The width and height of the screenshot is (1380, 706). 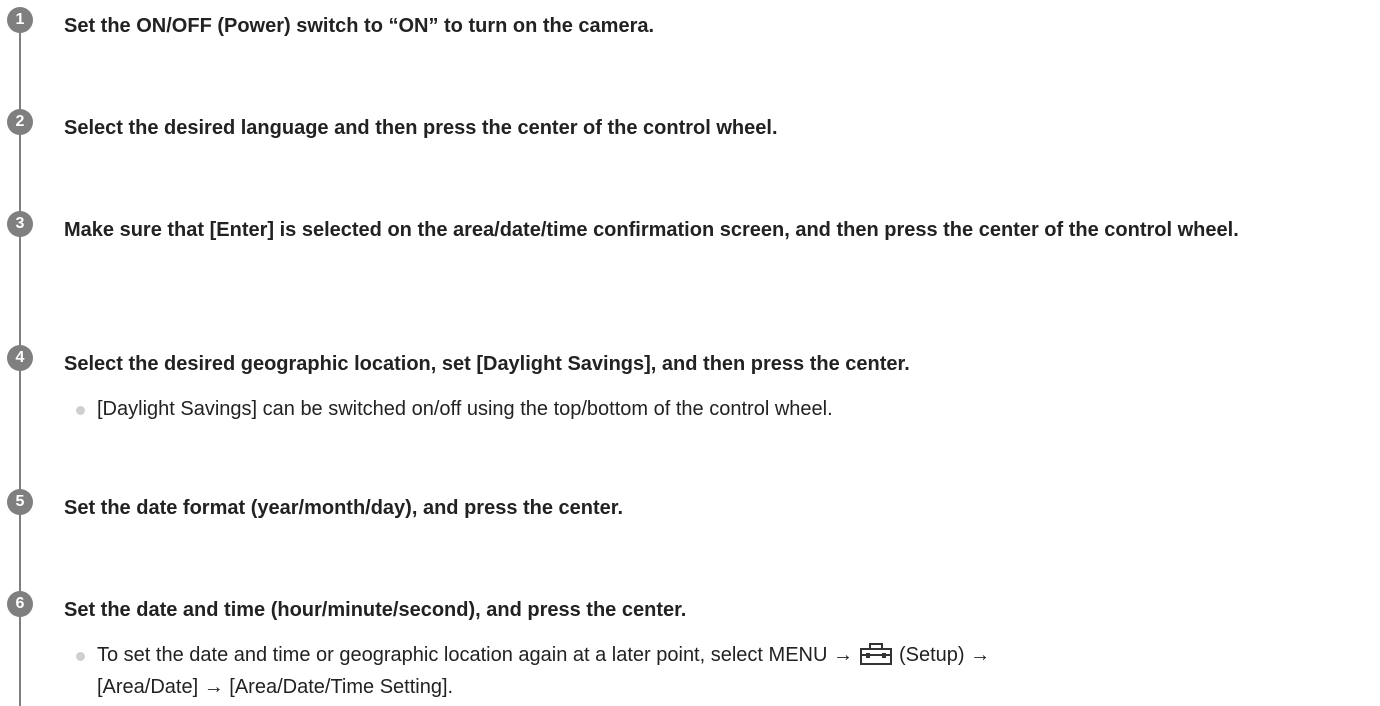 What do you see at coordinates (275, 687) in the screenshot?
I see `note-text-line-2: [Area/Date] → [Area/Date/Time Setting].` at bounding box center [275, 687].